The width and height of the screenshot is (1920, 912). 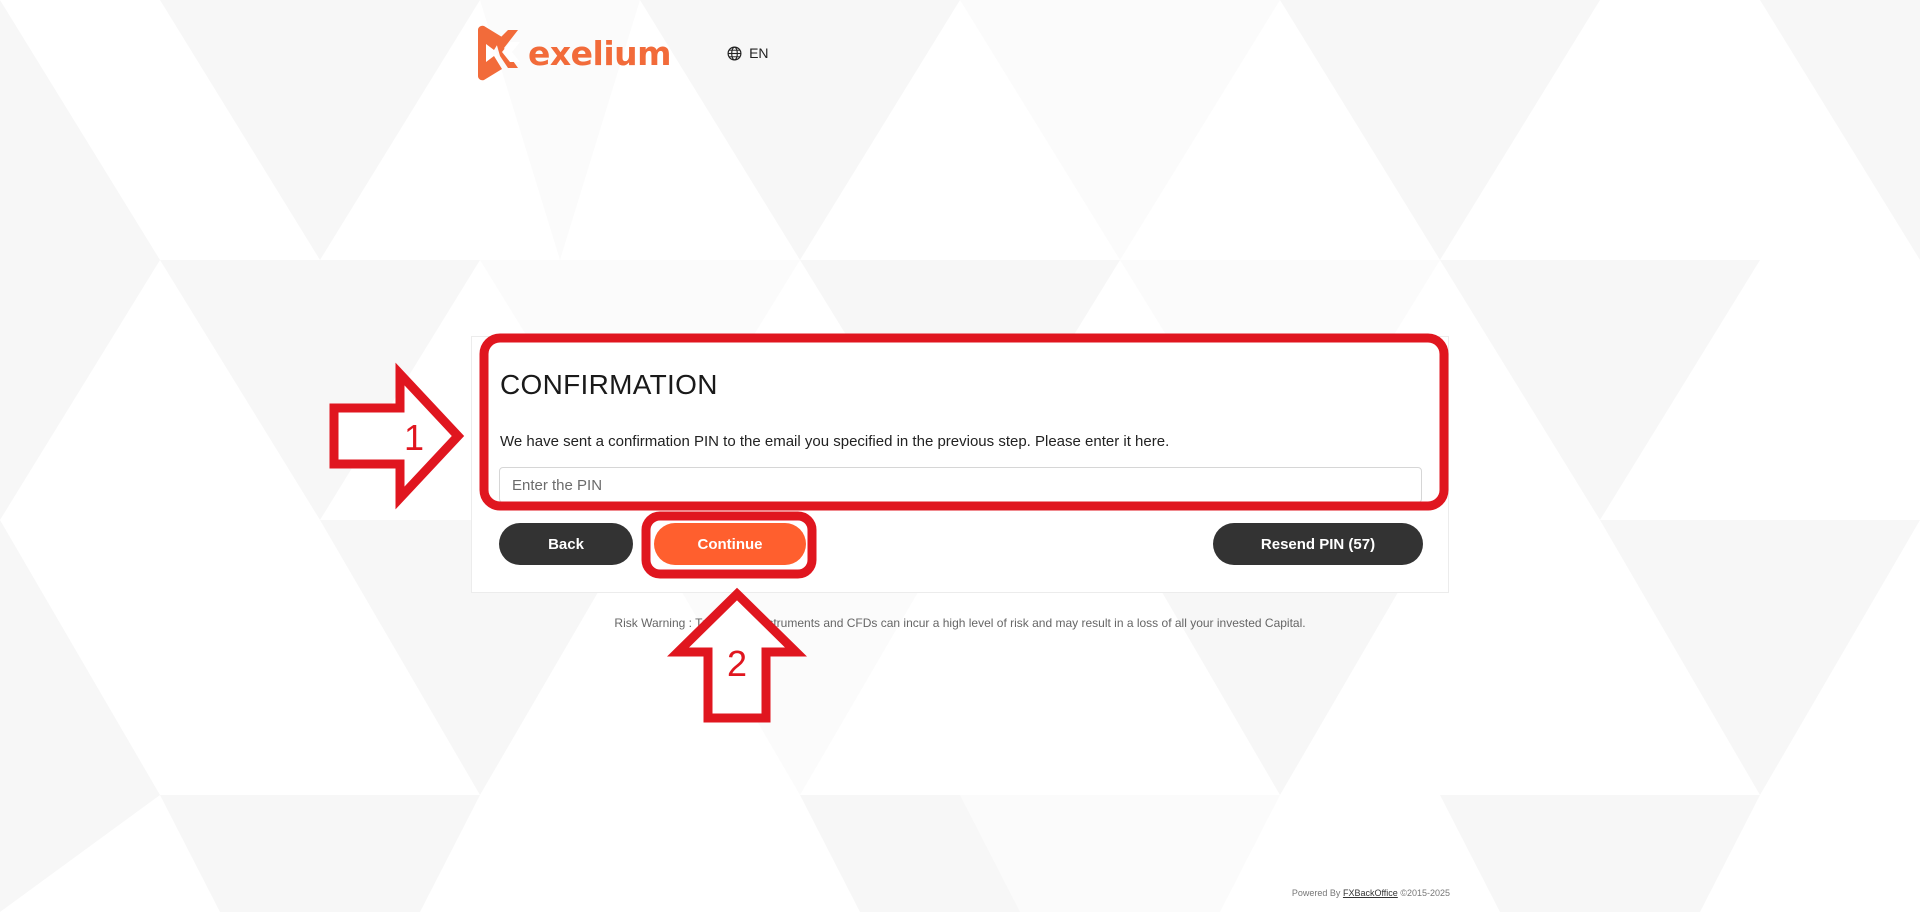 What do you see at coordinates (748, 53) in the screenshot?
I see `language-selector: EN` at bounding box center [748, 53].